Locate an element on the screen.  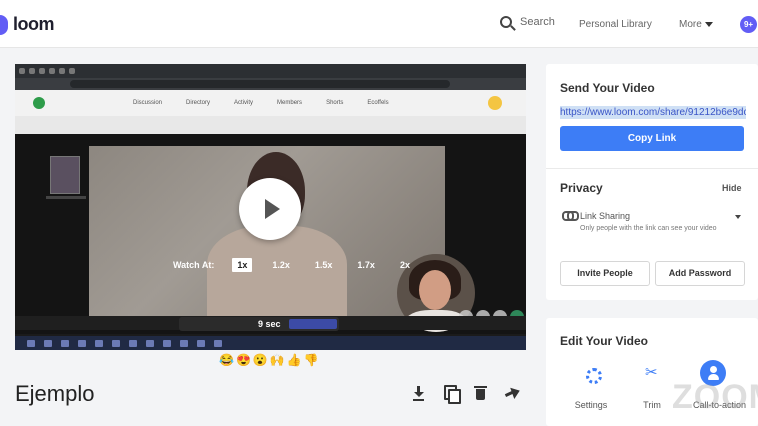
speed-option-1-2x: 1.2x is located at coordinates (281, 265).